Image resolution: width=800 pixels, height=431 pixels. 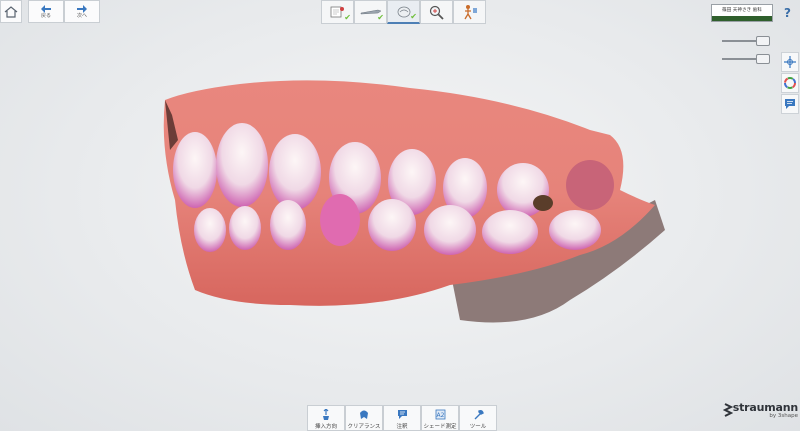 I want to click on color-wheel-icon, so click(x=790, y=83).